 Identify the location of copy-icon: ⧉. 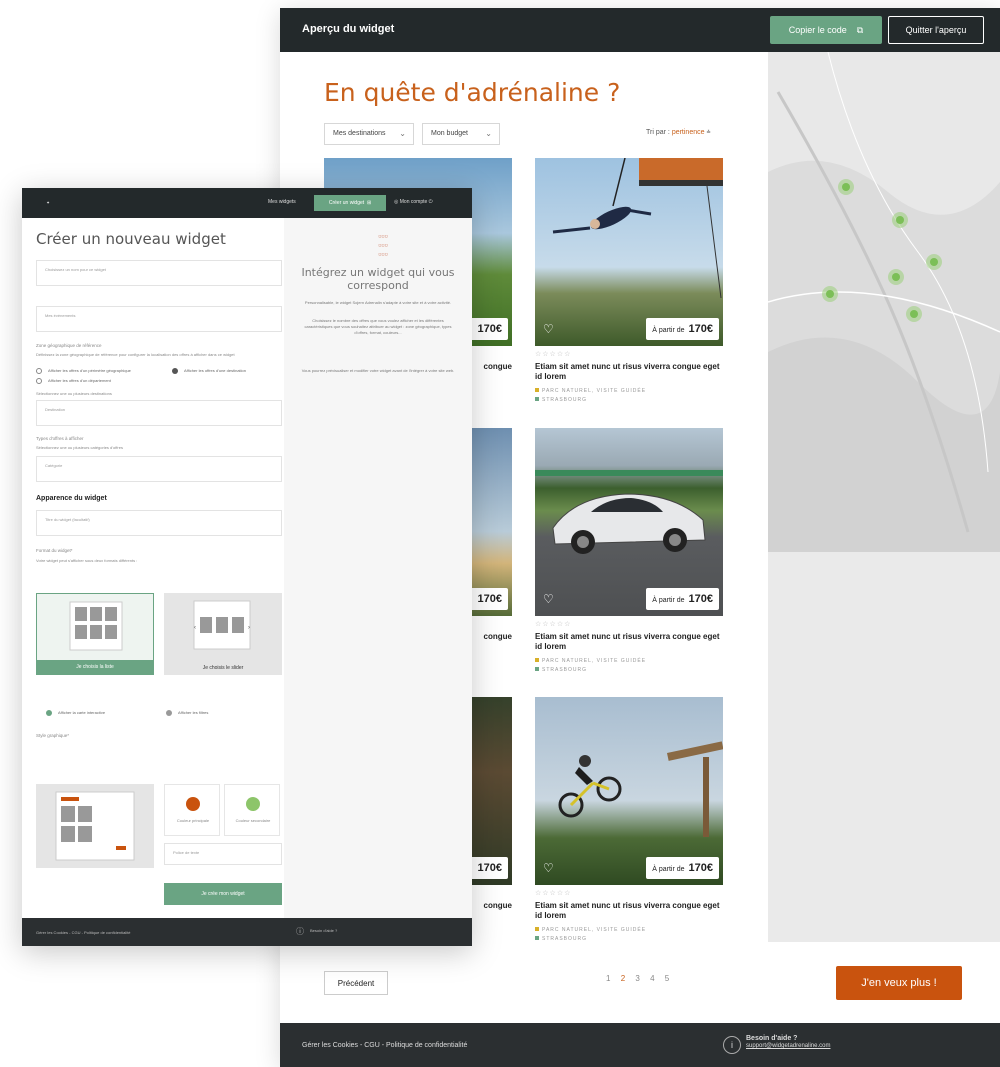
(860, 29).